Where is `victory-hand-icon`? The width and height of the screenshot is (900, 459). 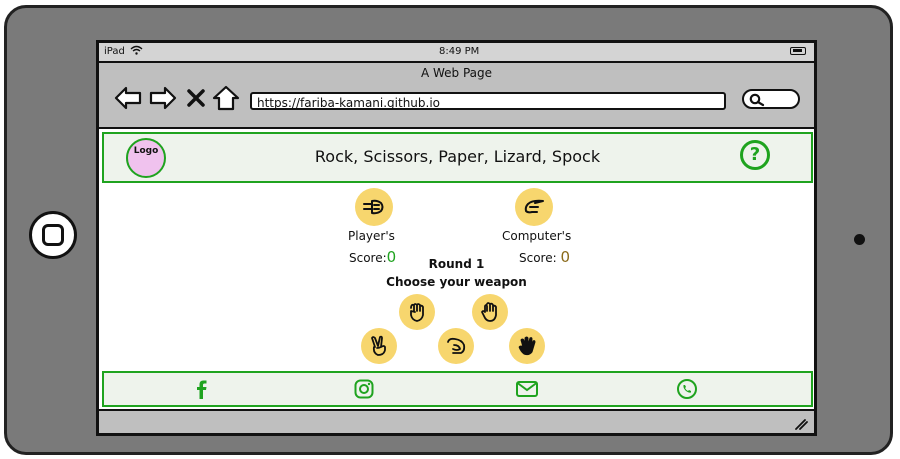 victory-hand-icon is located at coordinates (378, 345).